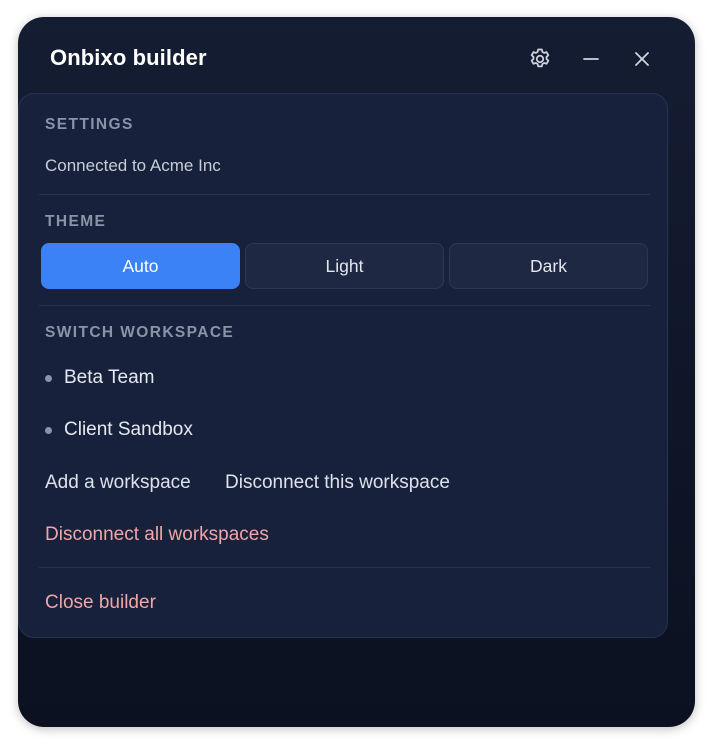 The height and width of the screenshot is (747, 713). What do you see at coordinates (76, 221) in the screenshot?
I see `theme-section-label: THEME` at bounding box center [76, 221].